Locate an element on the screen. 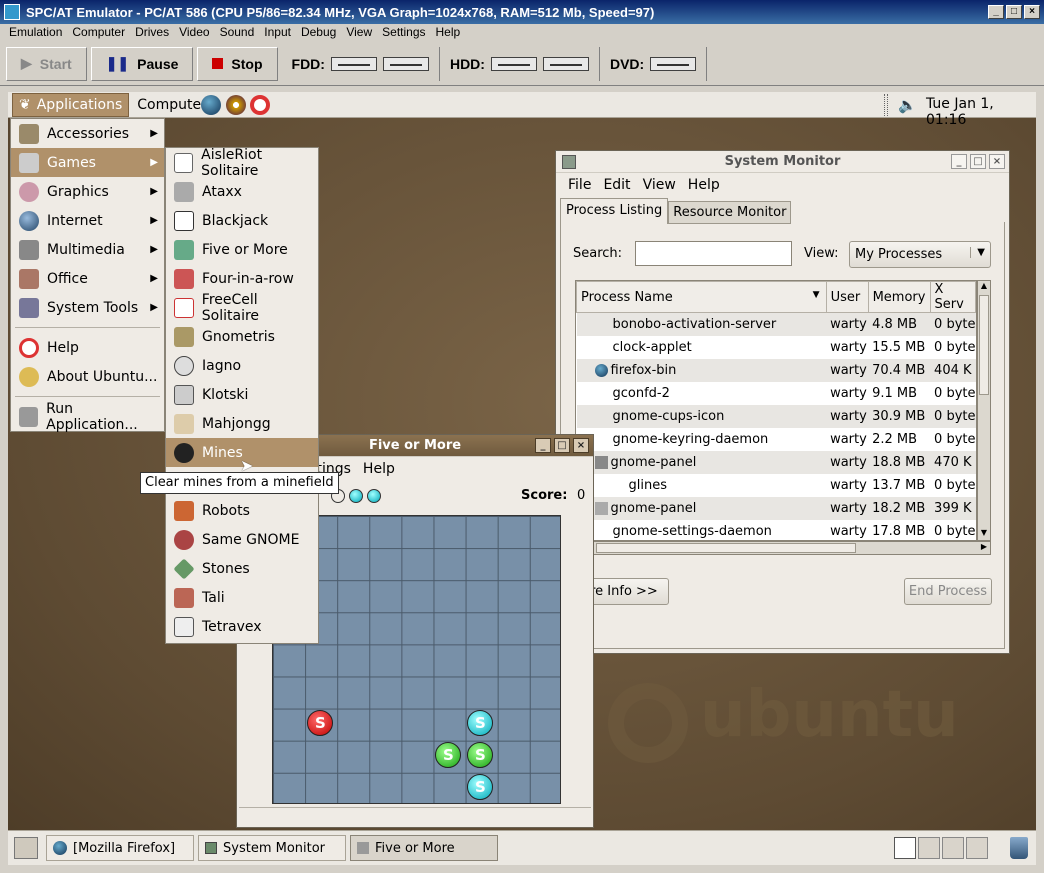  computer-menu-button: Computer is located at coordinates (172, 105).